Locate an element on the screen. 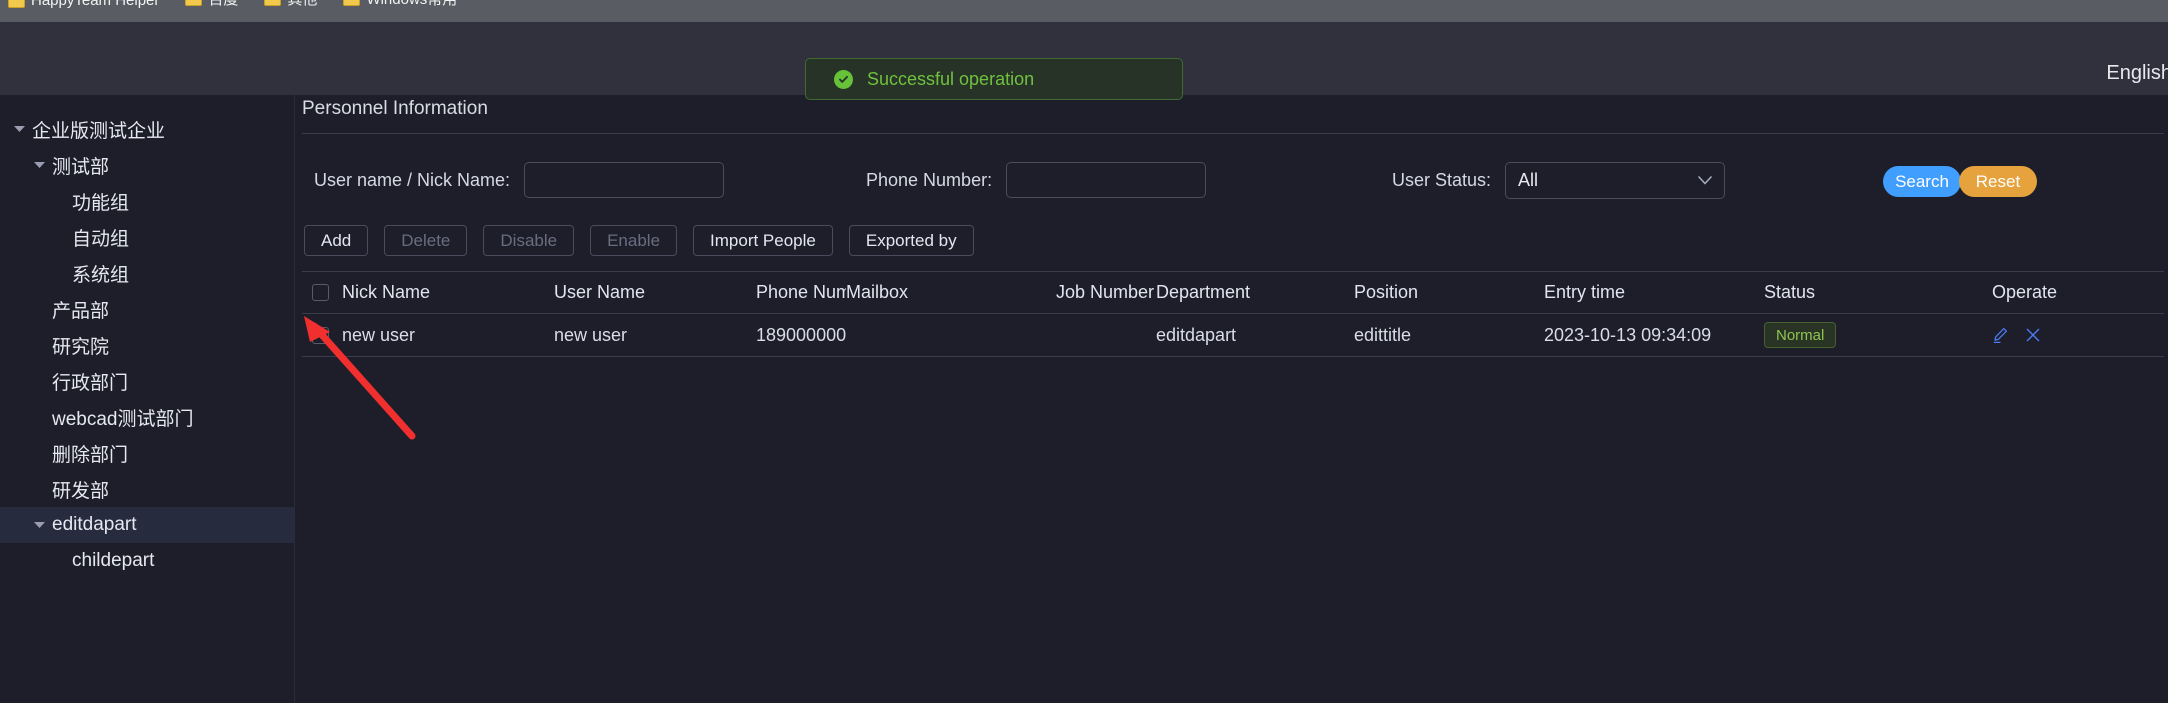  operate-icon-group is located at coordinates (2068, 335).